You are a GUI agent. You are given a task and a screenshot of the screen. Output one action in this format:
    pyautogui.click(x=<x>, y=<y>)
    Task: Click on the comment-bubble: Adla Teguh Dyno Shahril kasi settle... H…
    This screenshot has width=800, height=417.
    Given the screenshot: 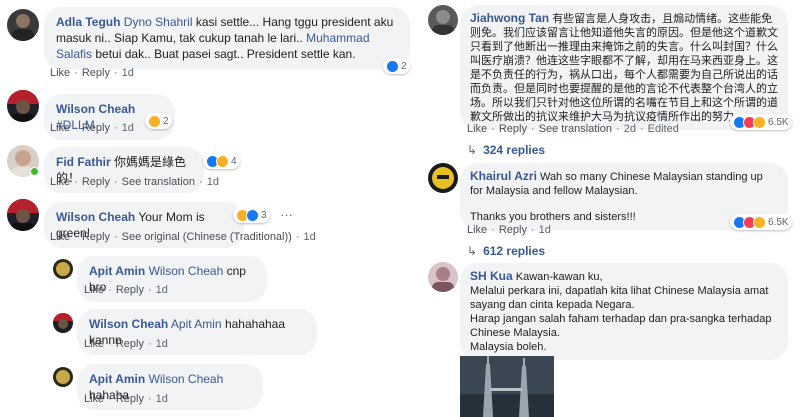 What is the action you would take?
    pyautogui.click(x=227, y=38)
    